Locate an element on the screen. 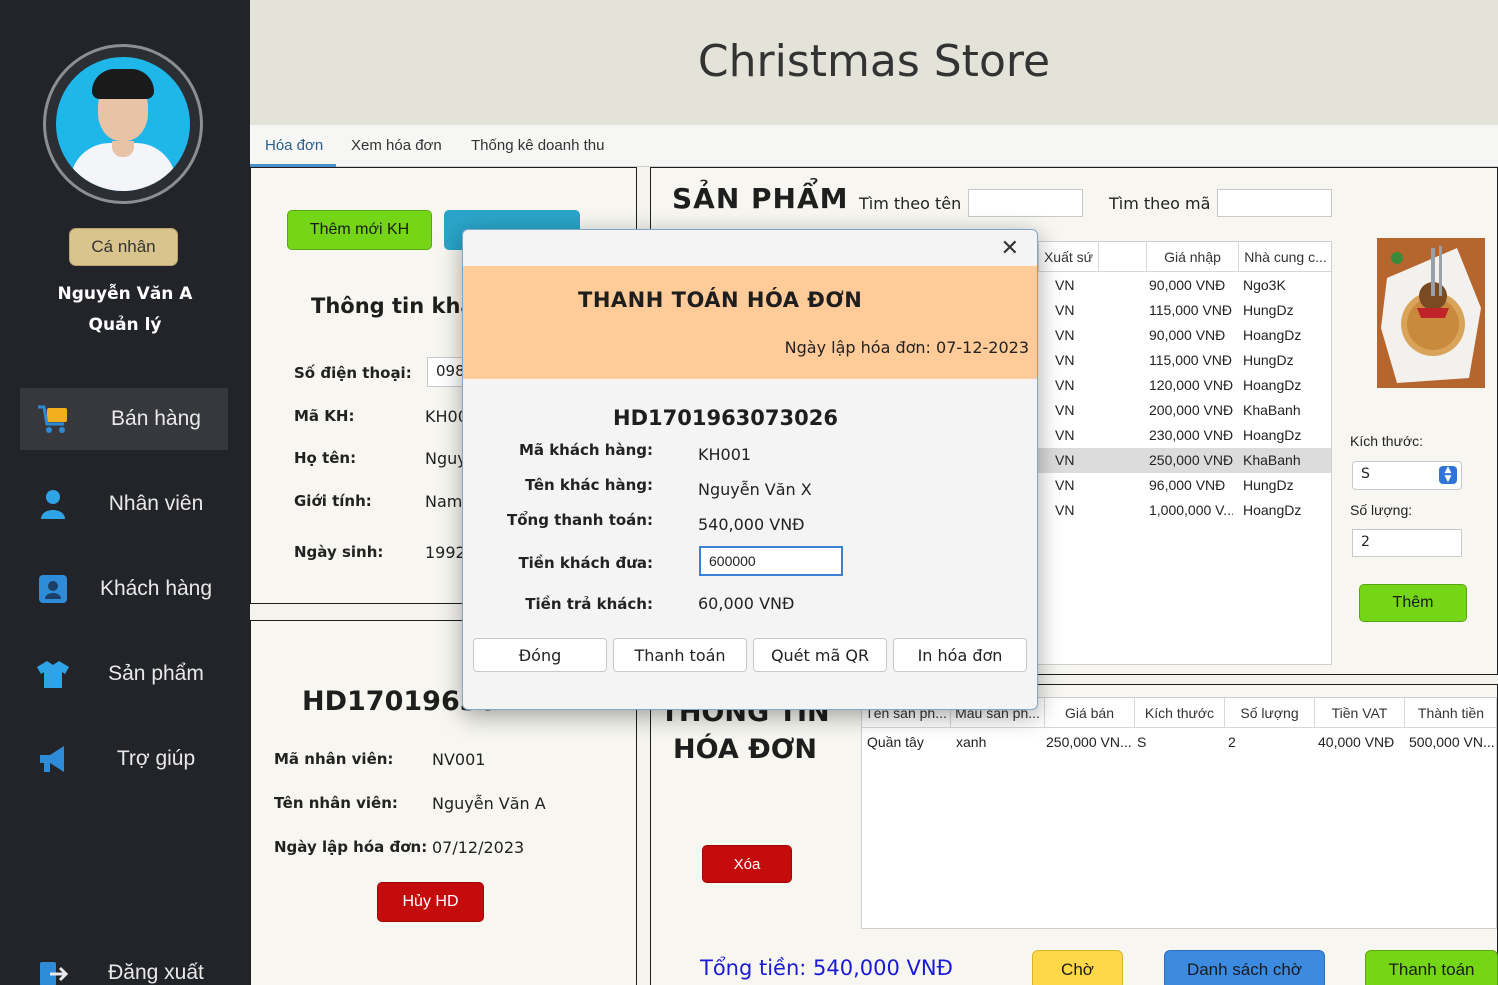 The width and height of the screenshot is (1498, 985). quantity-label: Số lượng: is located at coordinates (1381, 510).